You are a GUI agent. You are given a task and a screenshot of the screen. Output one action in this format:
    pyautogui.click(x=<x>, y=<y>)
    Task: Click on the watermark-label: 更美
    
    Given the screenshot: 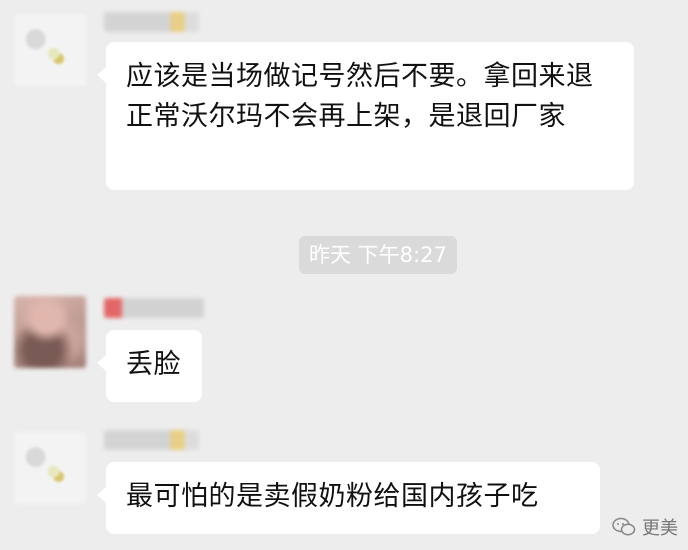 What is the action you would take?
    pyautogui.click(x=660, y=528)
    